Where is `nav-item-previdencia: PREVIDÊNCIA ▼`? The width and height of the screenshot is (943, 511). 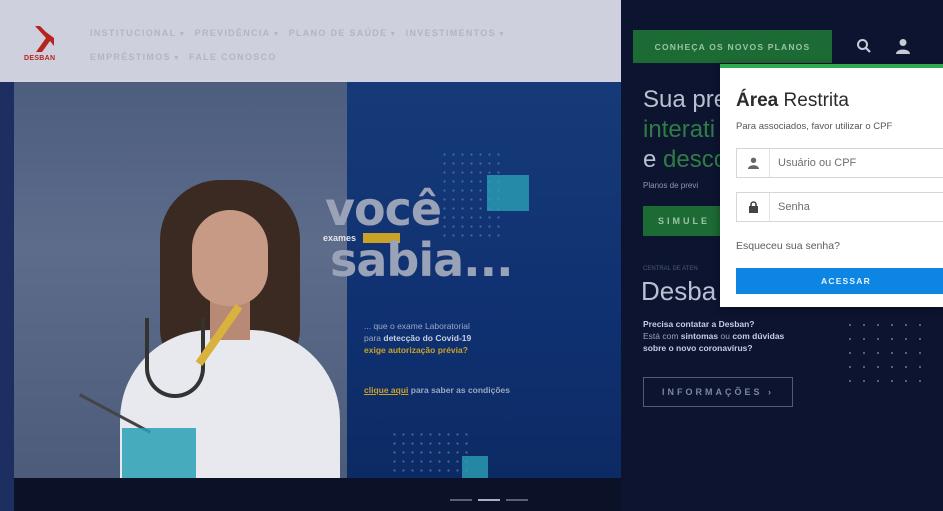
nav-item-previdencia: PREVIDÊNCIA ▼ is located at coordinates (238, 33).